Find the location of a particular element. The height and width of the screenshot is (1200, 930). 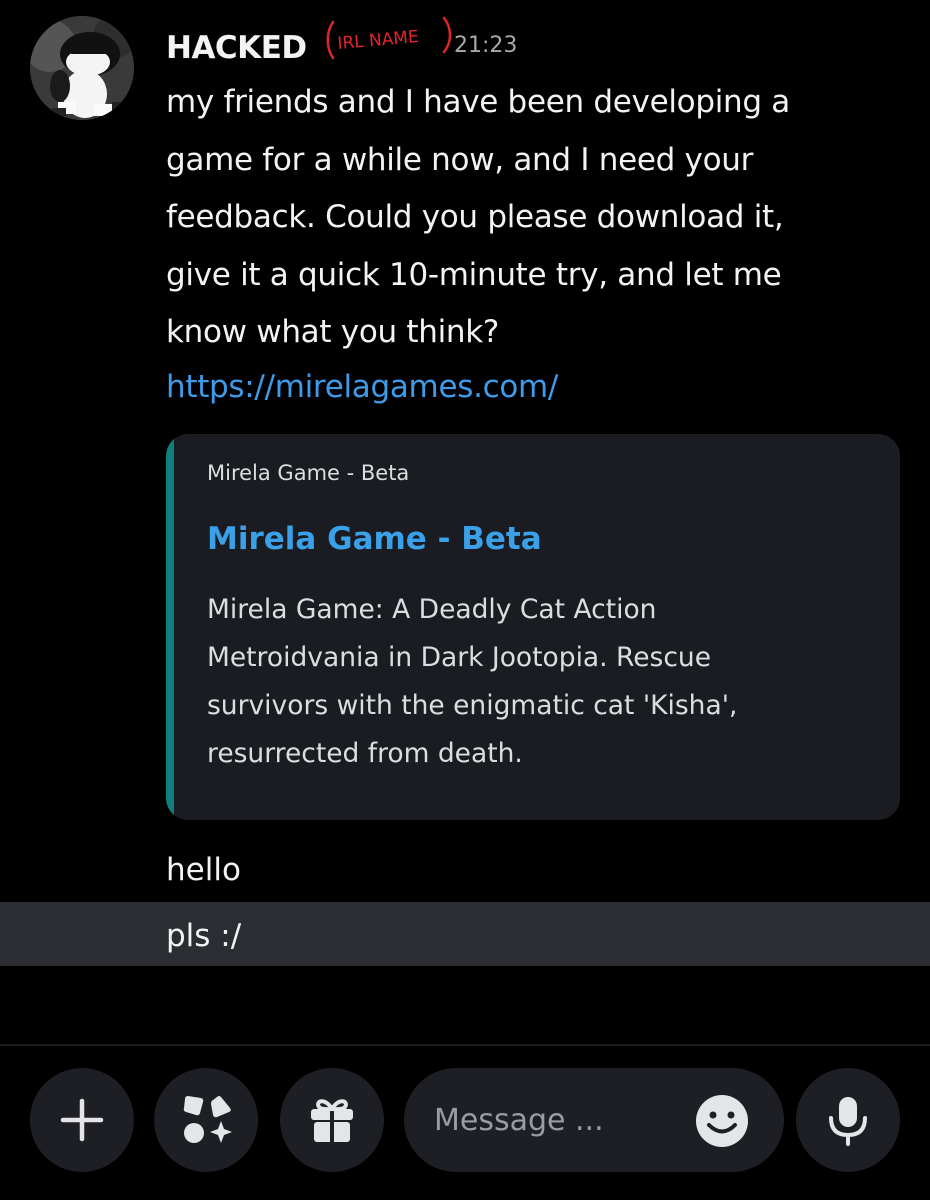

message-line: my friends and I have been developing a is located at coordinates (478, 102).